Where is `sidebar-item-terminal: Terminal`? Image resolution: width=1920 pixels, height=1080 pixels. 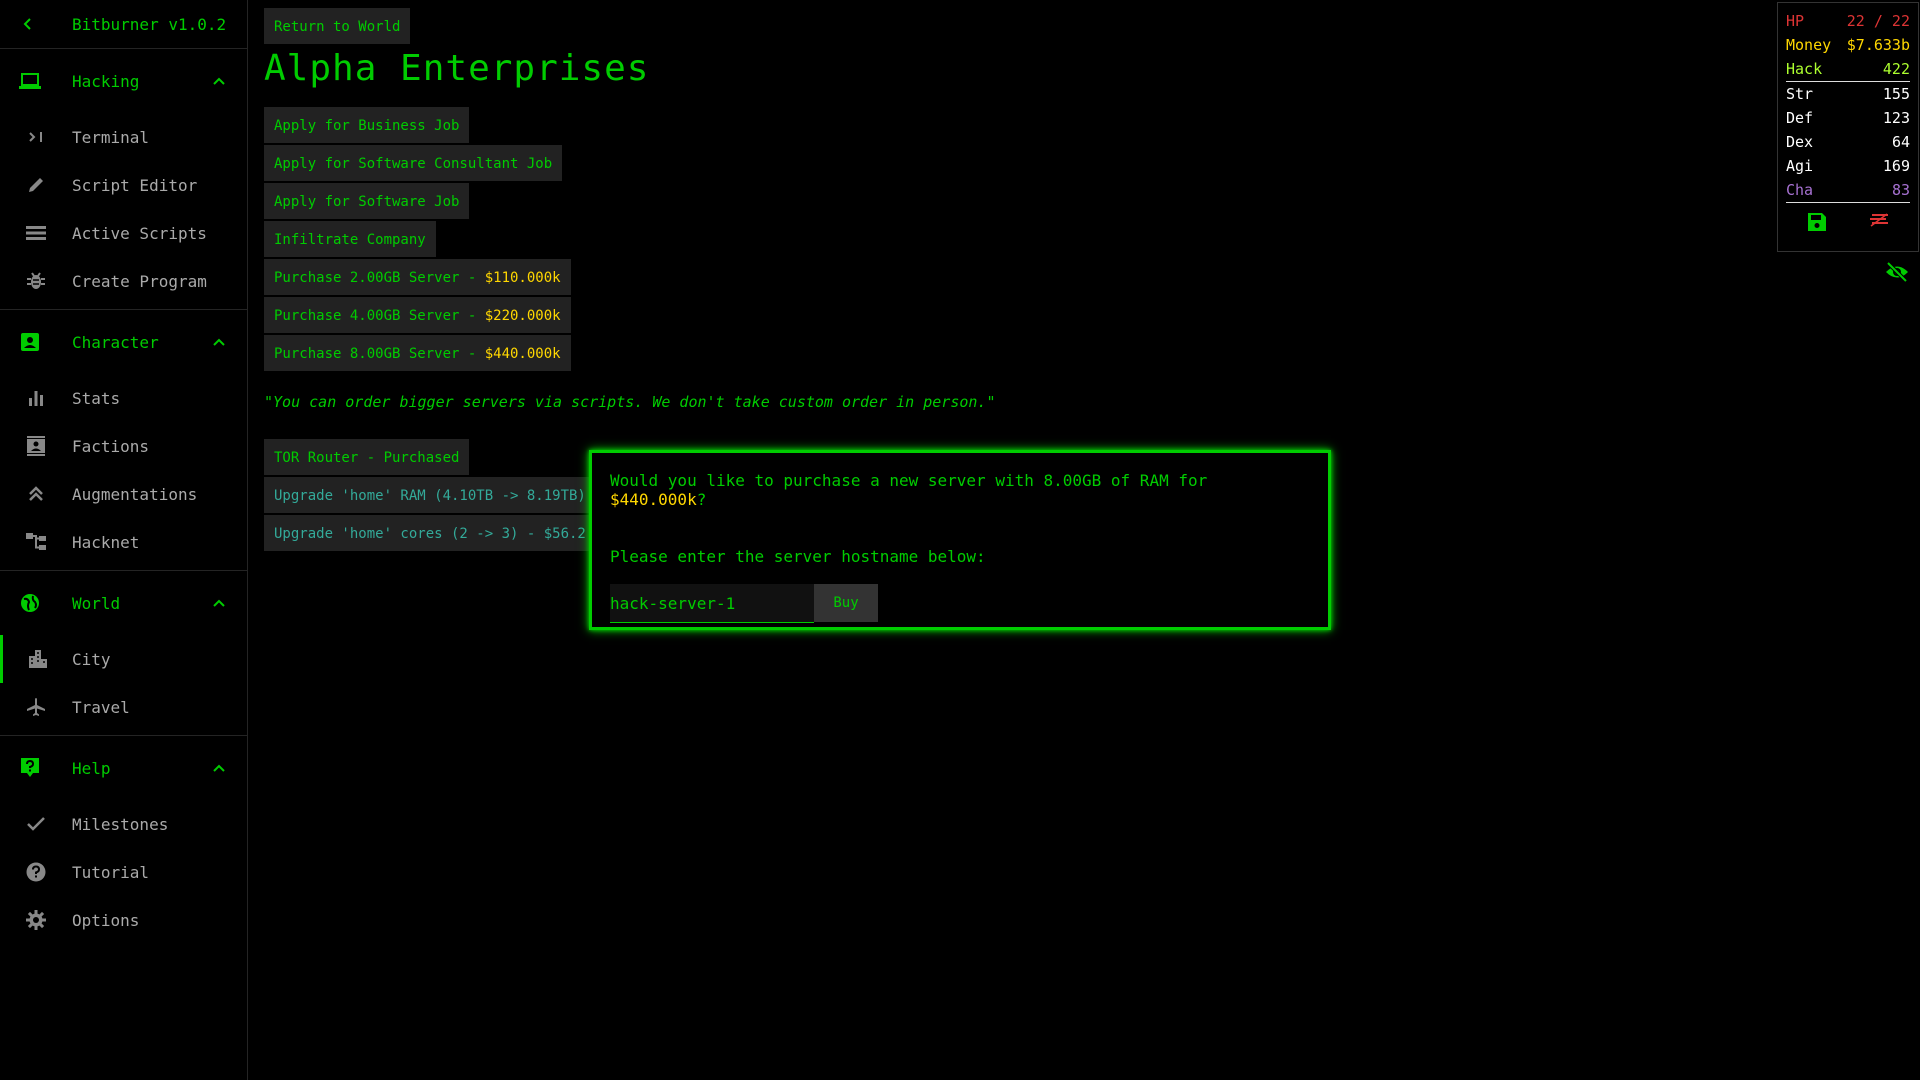
sidebar-item-terminal: Terminal is located at coordinates (123, 137).